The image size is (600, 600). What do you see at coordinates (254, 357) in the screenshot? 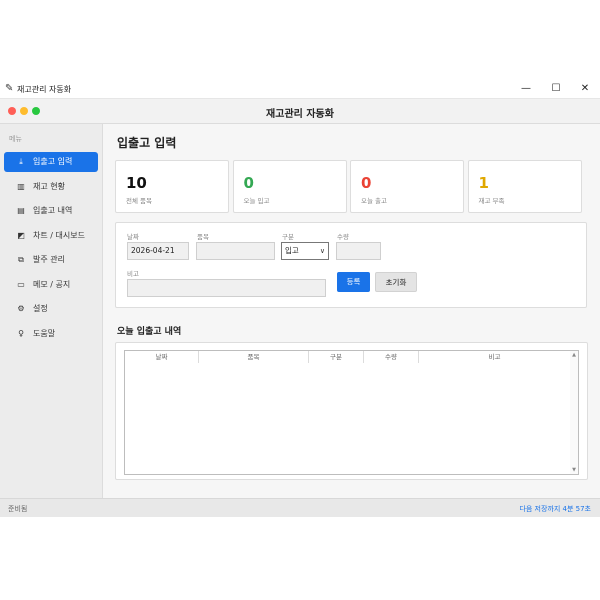
I see `column-header-item: 품목` at bounding box center [254, 357].